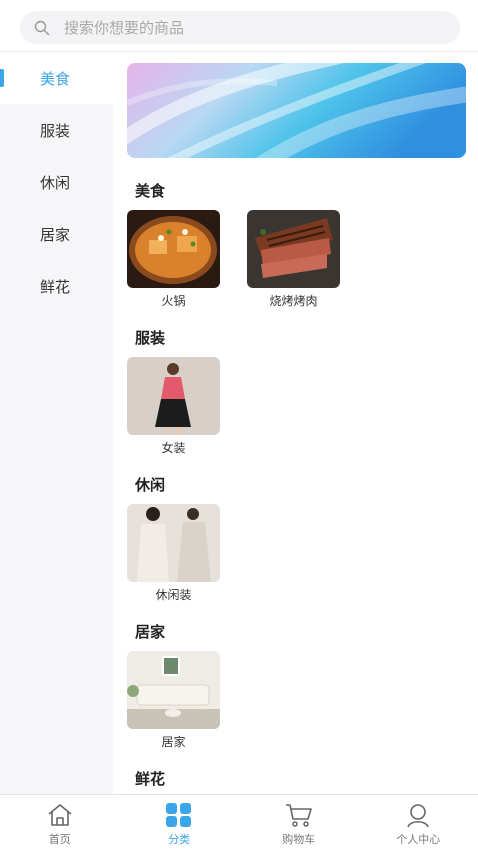 The height and width of the screenshot is (850, 478). I want to click on sidebar-item-label: 服装, so click(55, 130).